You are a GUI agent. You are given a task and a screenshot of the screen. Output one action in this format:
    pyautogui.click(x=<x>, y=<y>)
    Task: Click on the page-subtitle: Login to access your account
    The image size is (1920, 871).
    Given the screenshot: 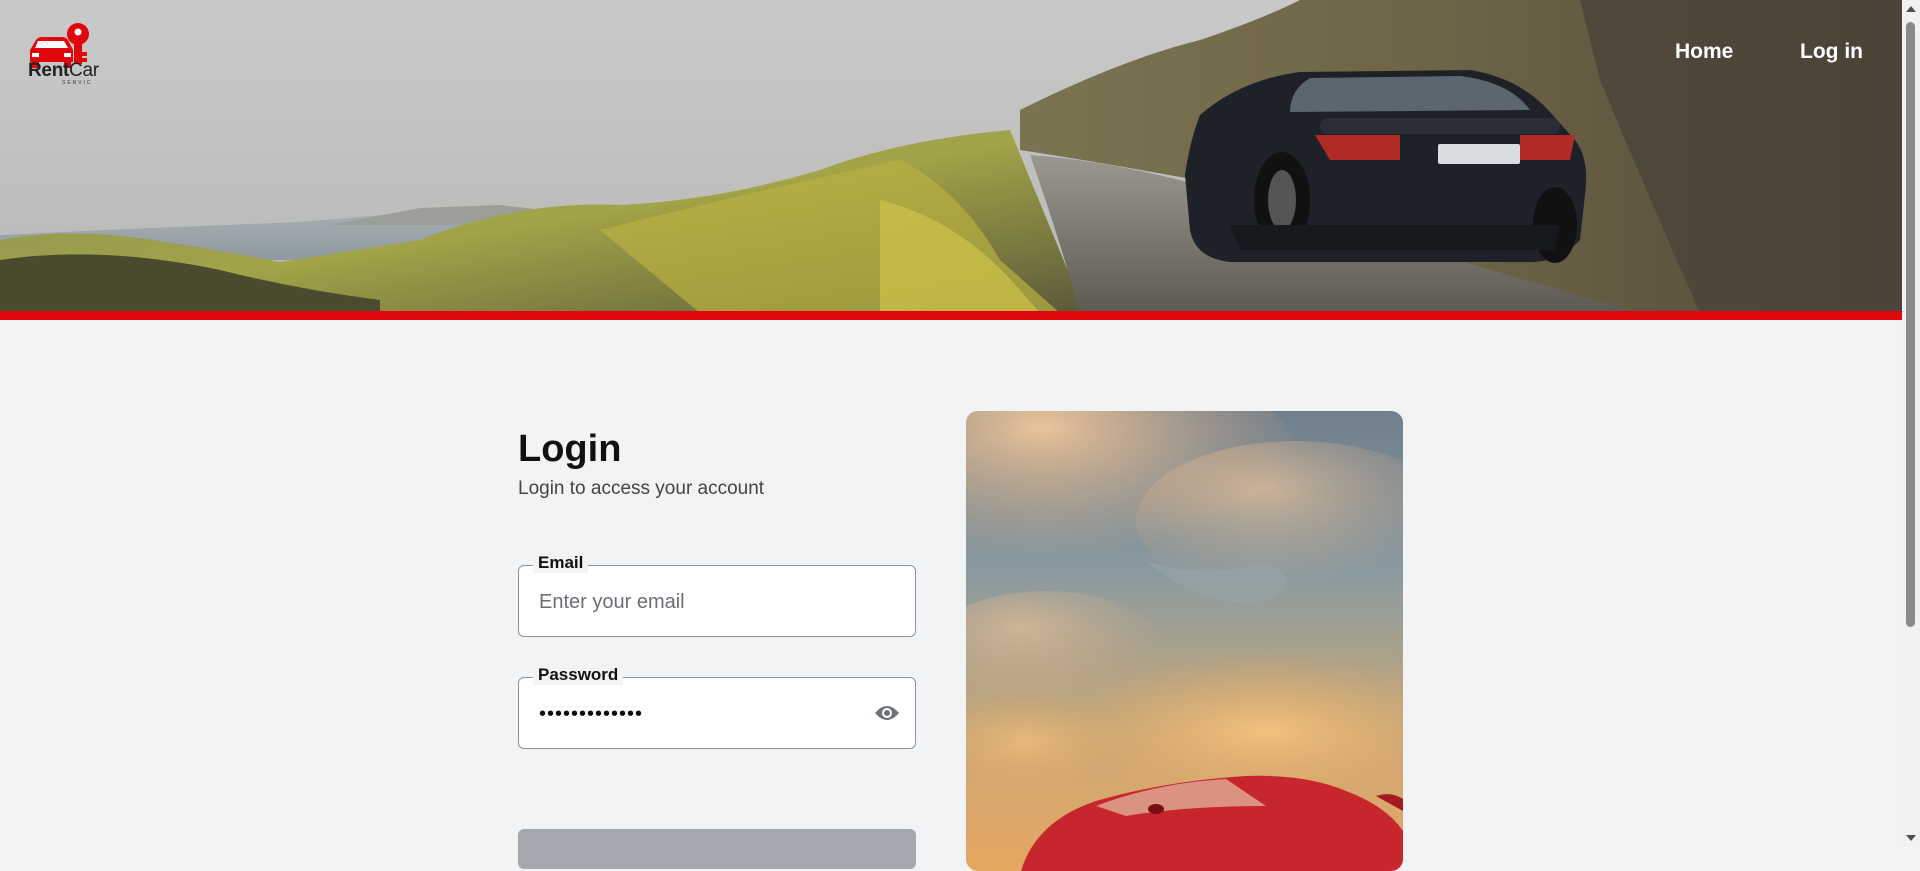 What is the action you would take?
    pyautogui.click(x=641, y=488)
    